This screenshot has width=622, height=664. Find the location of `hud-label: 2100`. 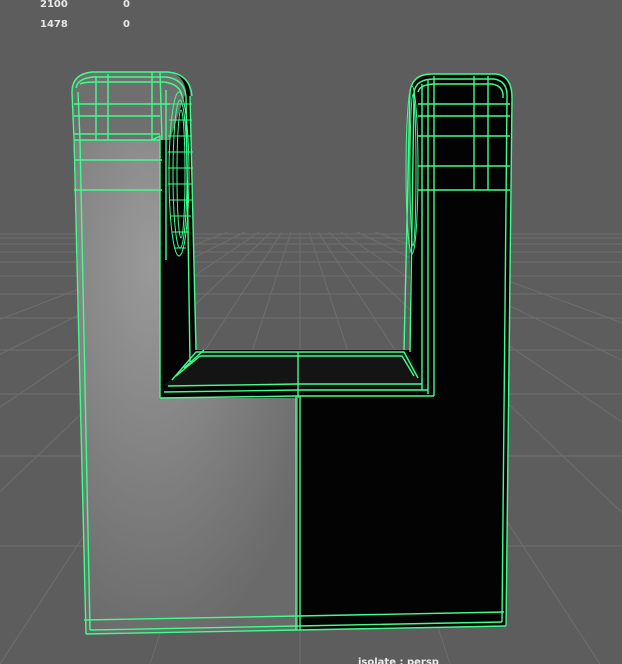

hud-label: 2100 is located at coordinates (54, 5).